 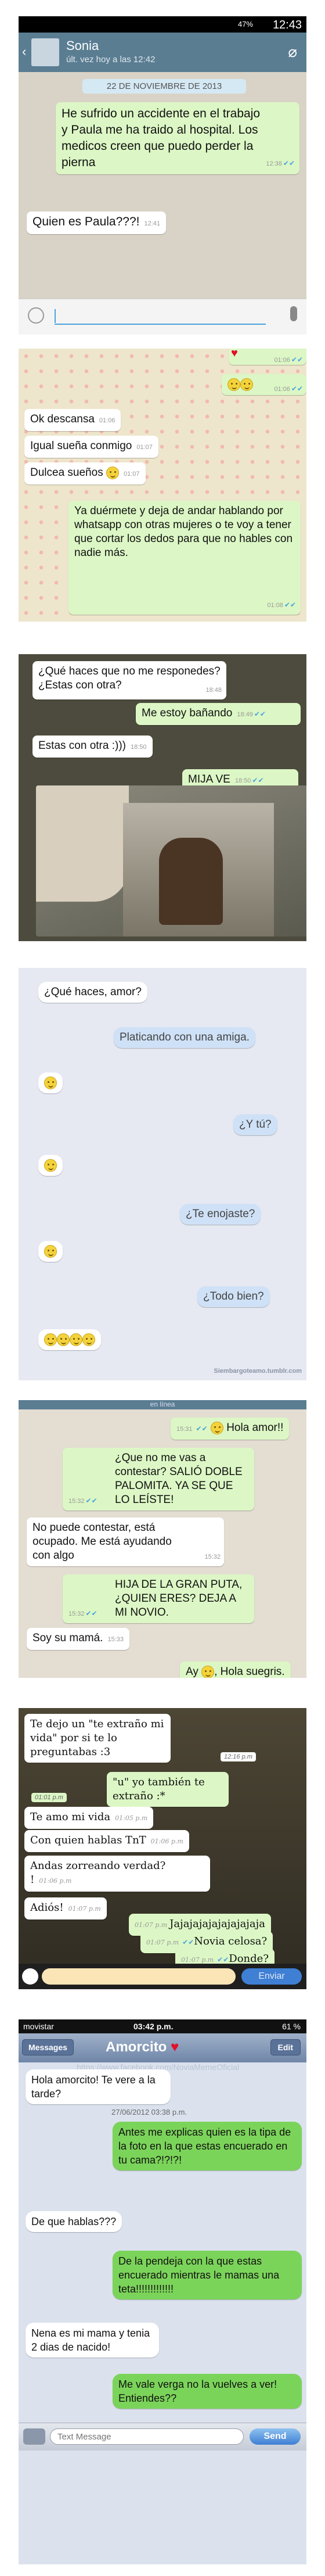 I want to click on message-bubble: Dulcea sueños 01:07, so click(x=85, y=473).